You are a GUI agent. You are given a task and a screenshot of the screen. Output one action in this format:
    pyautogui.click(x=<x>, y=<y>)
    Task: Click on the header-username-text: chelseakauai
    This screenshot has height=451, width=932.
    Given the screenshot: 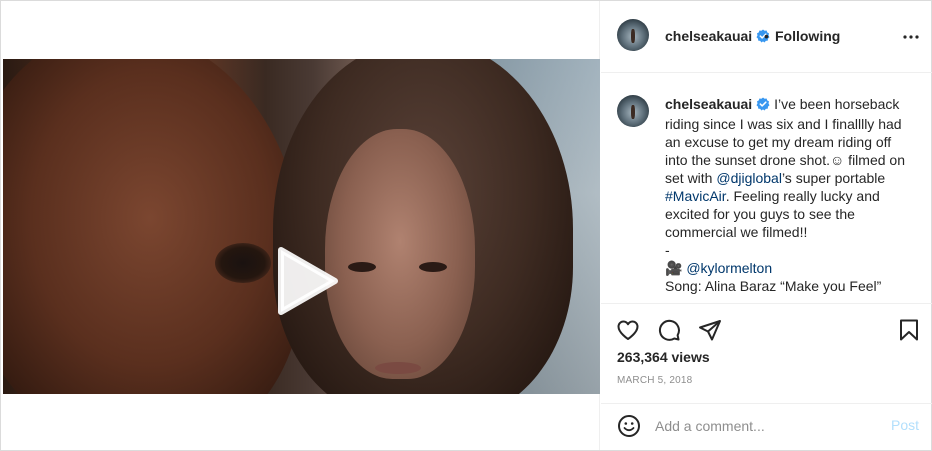 What is the action you would take?
    pyautogui.click(x=708, y=36)
    